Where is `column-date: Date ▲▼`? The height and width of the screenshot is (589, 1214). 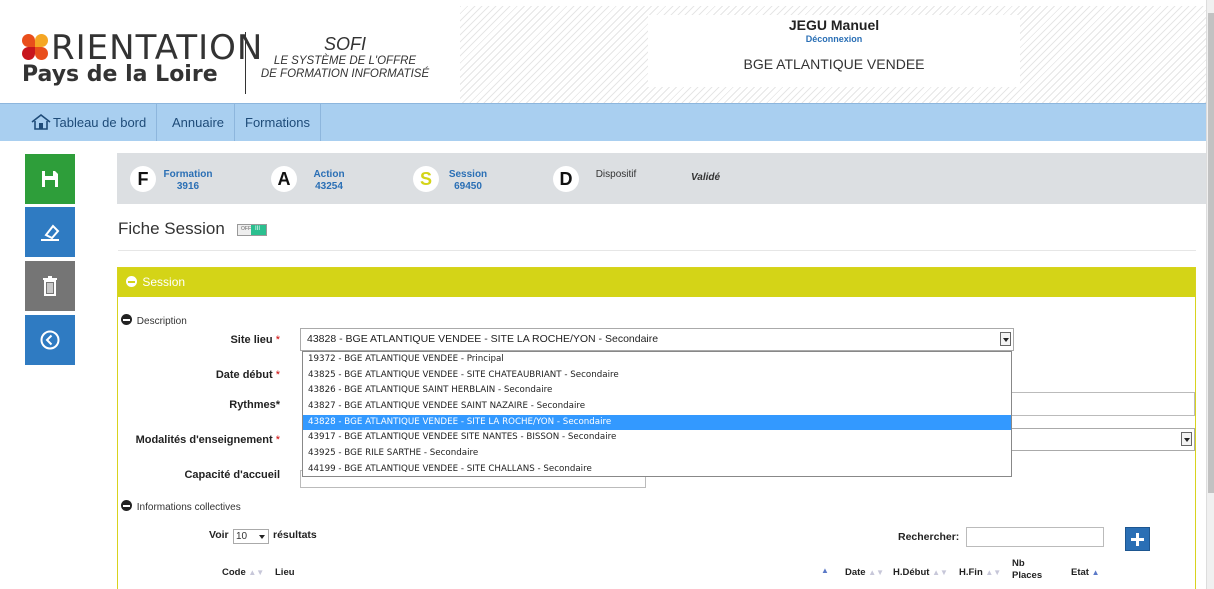 column-date: Date ▲▼ is located at coordinates (864, 572).